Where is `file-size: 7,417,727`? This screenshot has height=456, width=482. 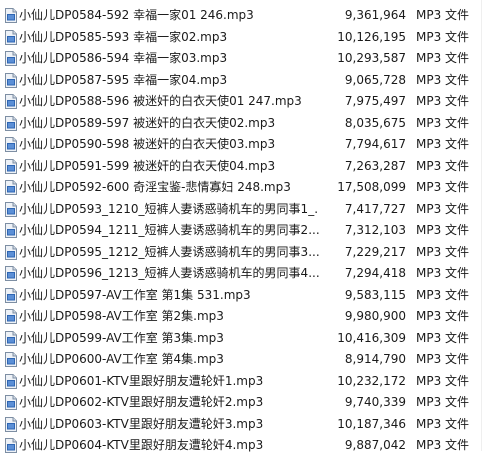 file-size: 7,417,727 is located at coordinates (375, 208).